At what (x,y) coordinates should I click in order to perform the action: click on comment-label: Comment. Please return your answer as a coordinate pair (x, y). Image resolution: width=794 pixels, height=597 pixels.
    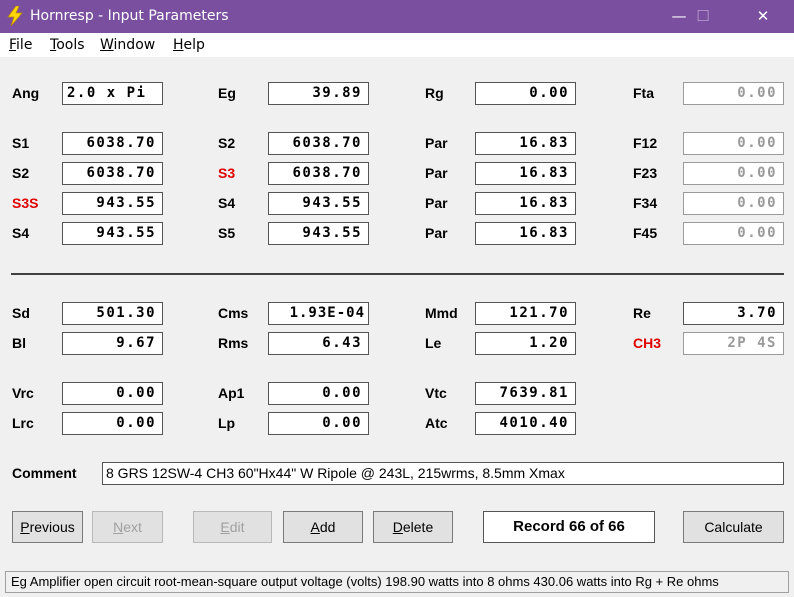
    Looking at the image, I should click on (44, 473).